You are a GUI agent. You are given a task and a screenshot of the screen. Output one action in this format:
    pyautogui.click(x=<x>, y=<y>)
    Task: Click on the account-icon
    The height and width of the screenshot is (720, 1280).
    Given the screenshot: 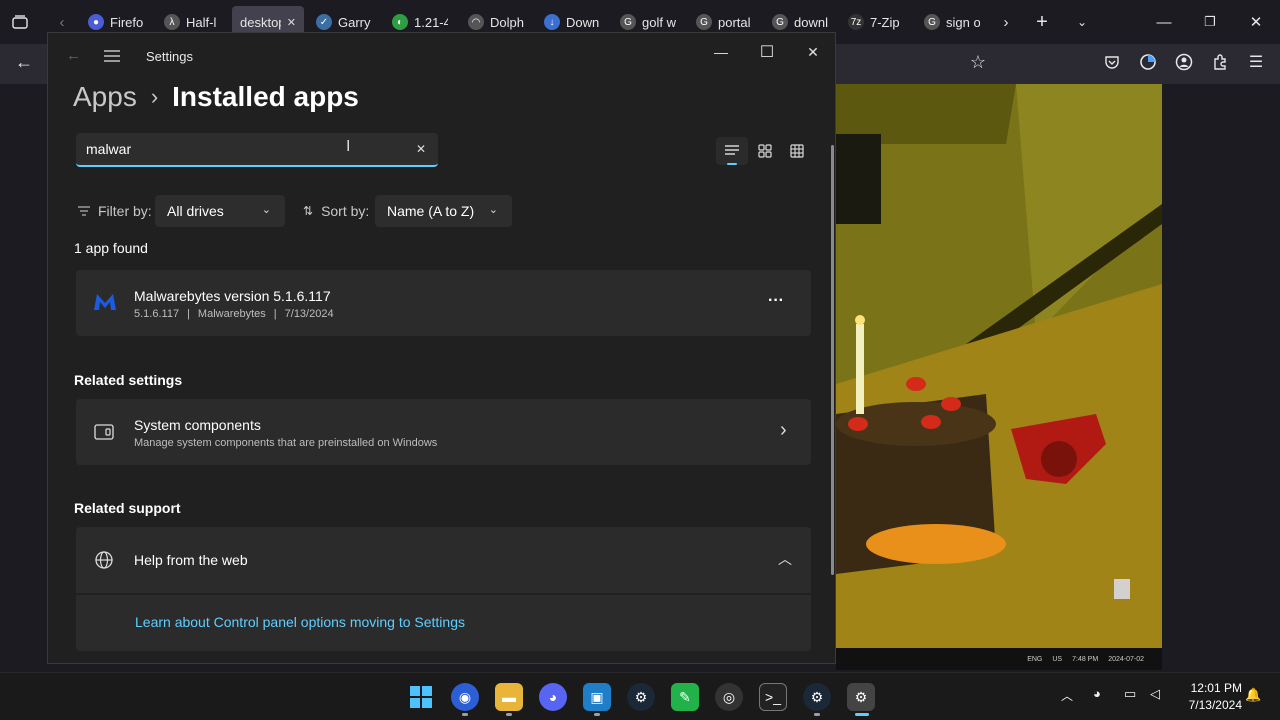 What is the action you would take?
    pyautogui.click(x=1184, y=62)
    